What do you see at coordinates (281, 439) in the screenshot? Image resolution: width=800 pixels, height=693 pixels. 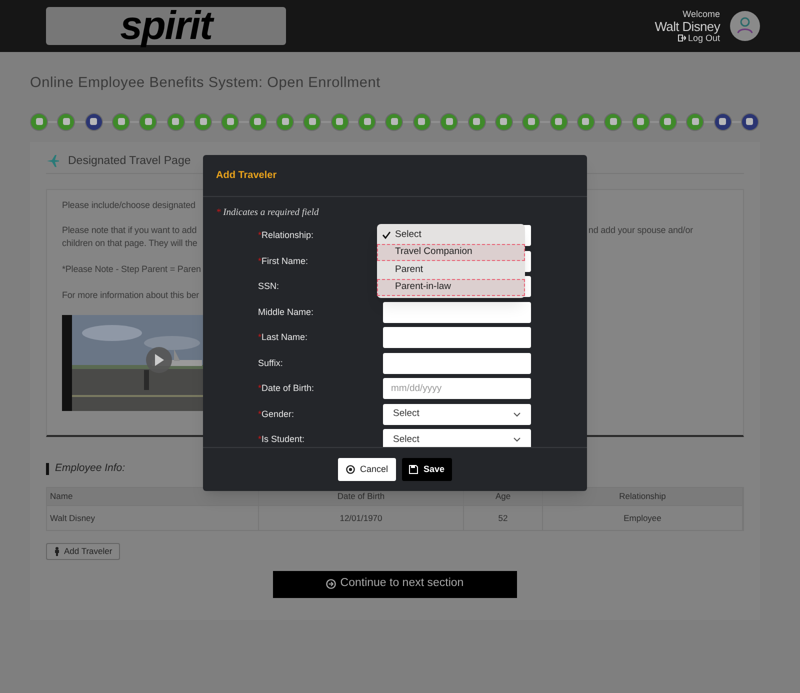 I see `field-label: *Is Student:` at bounding box center [281, 439].